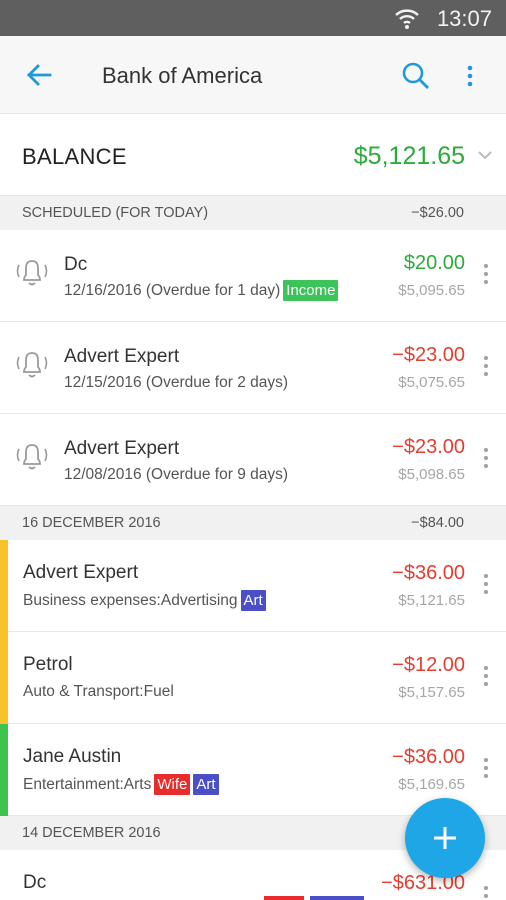 The height and width of the screenshot is (900, 506). Describe the element at coordinates (172, 784) in the screenshot. I see `wife-tag: Wife` at that location.